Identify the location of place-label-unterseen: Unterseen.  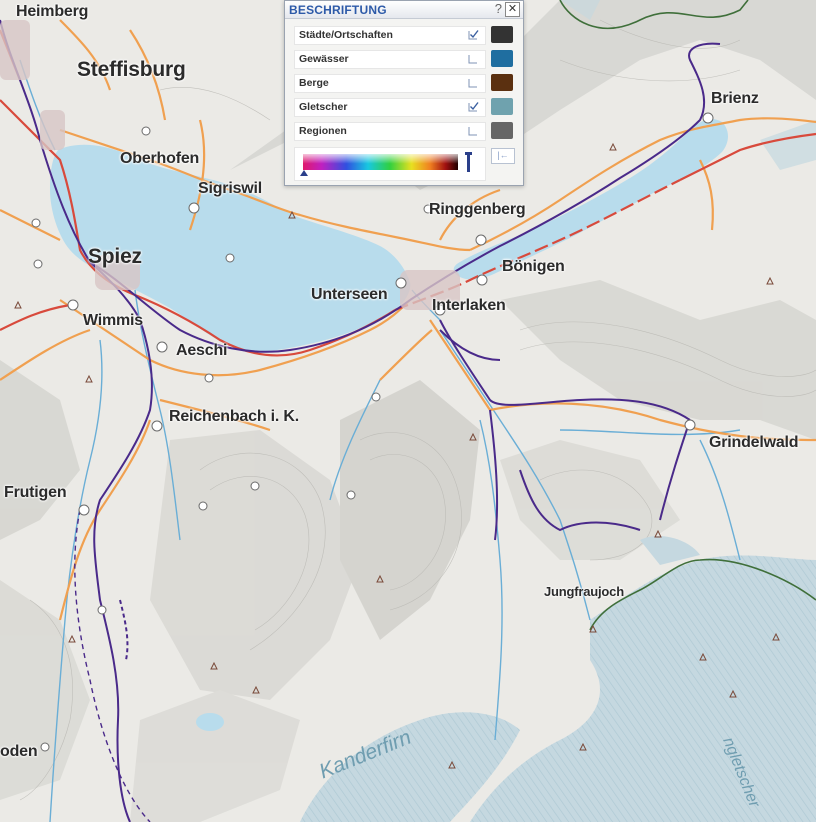
(349, 294).